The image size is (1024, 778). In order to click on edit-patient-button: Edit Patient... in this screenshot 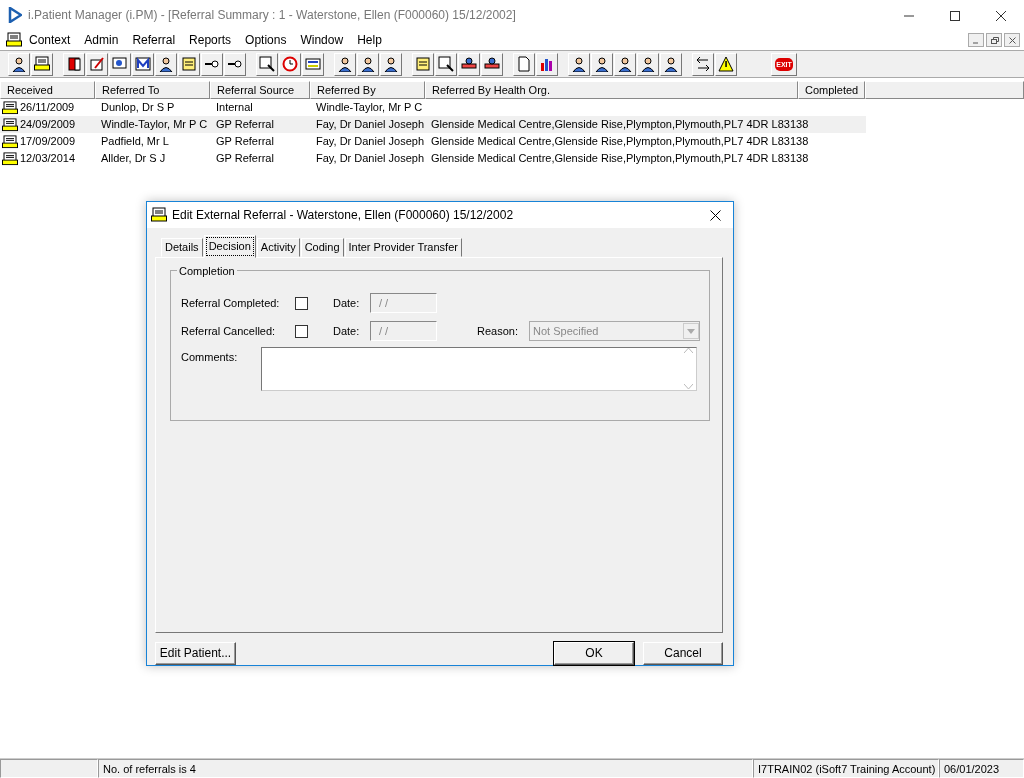, I will do `click(195, 653)`.